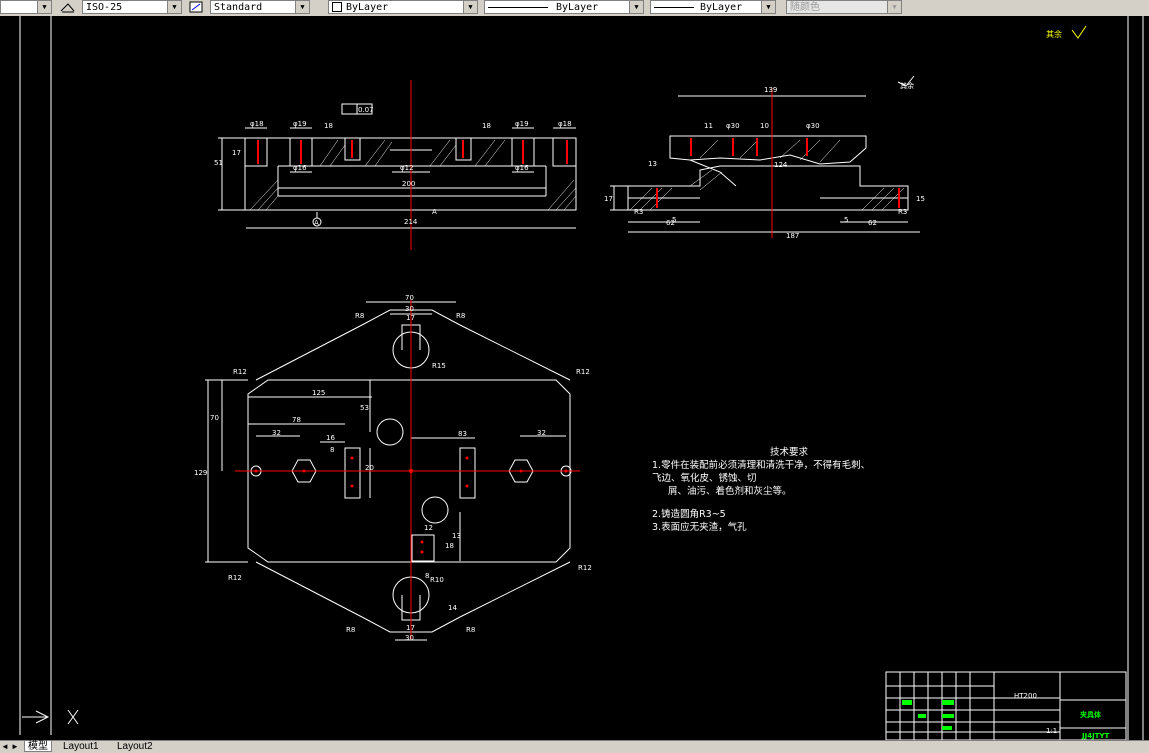 The image size is (1149, 753). I want to click on dim-12: 12, so click(428, 528).